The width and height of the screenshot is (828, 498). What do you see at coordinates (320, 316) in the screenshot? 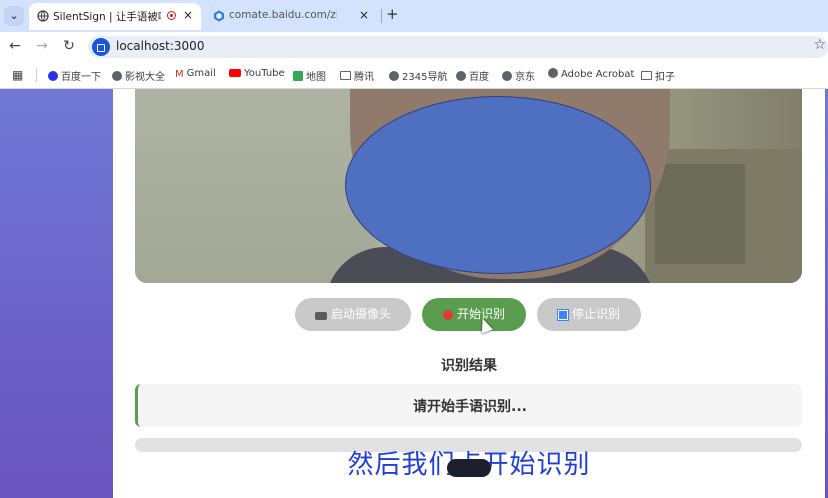
I see `camera-icon` at bounding box center [320, 316].